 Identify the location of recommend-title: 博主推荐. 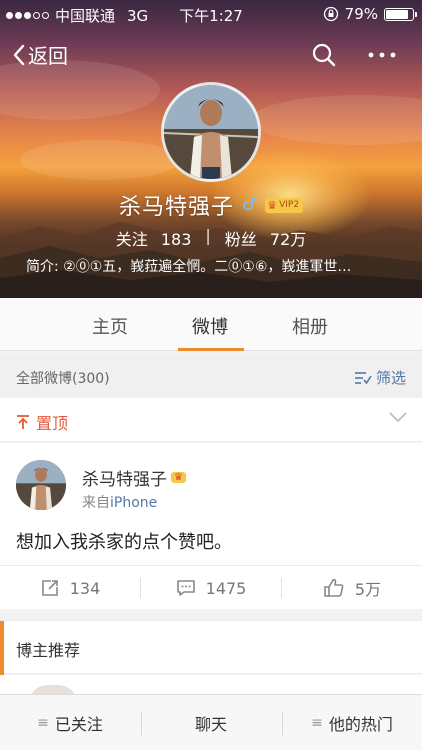
(48, 650).